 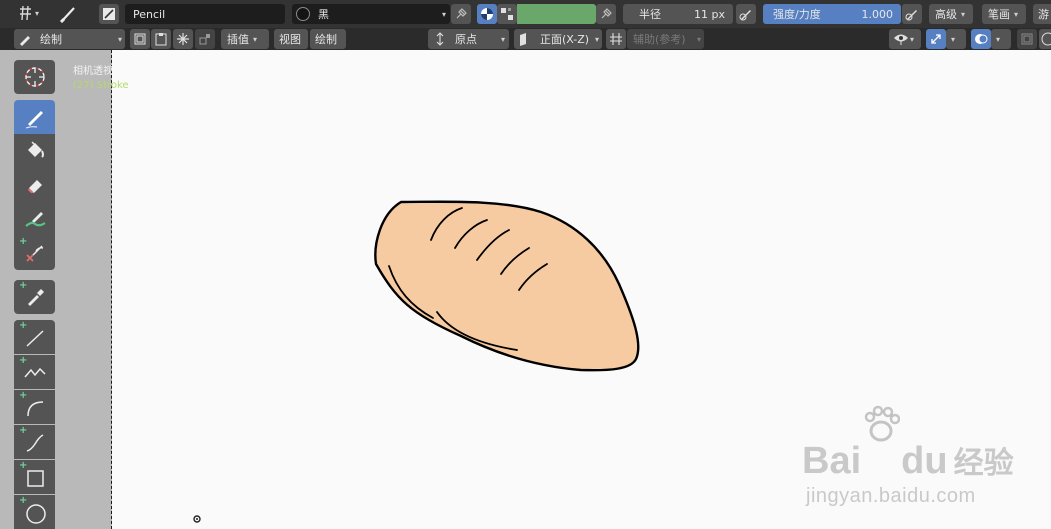 I want to click on brush-icon, so click(x=68, y=14).